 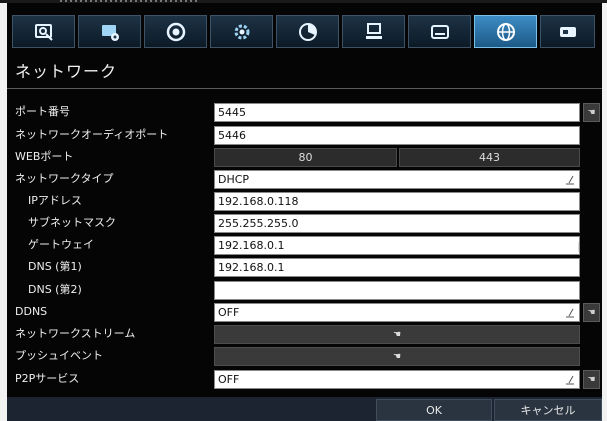 I want to click on ddns-label: DDNS, so click(x=31, y=311).